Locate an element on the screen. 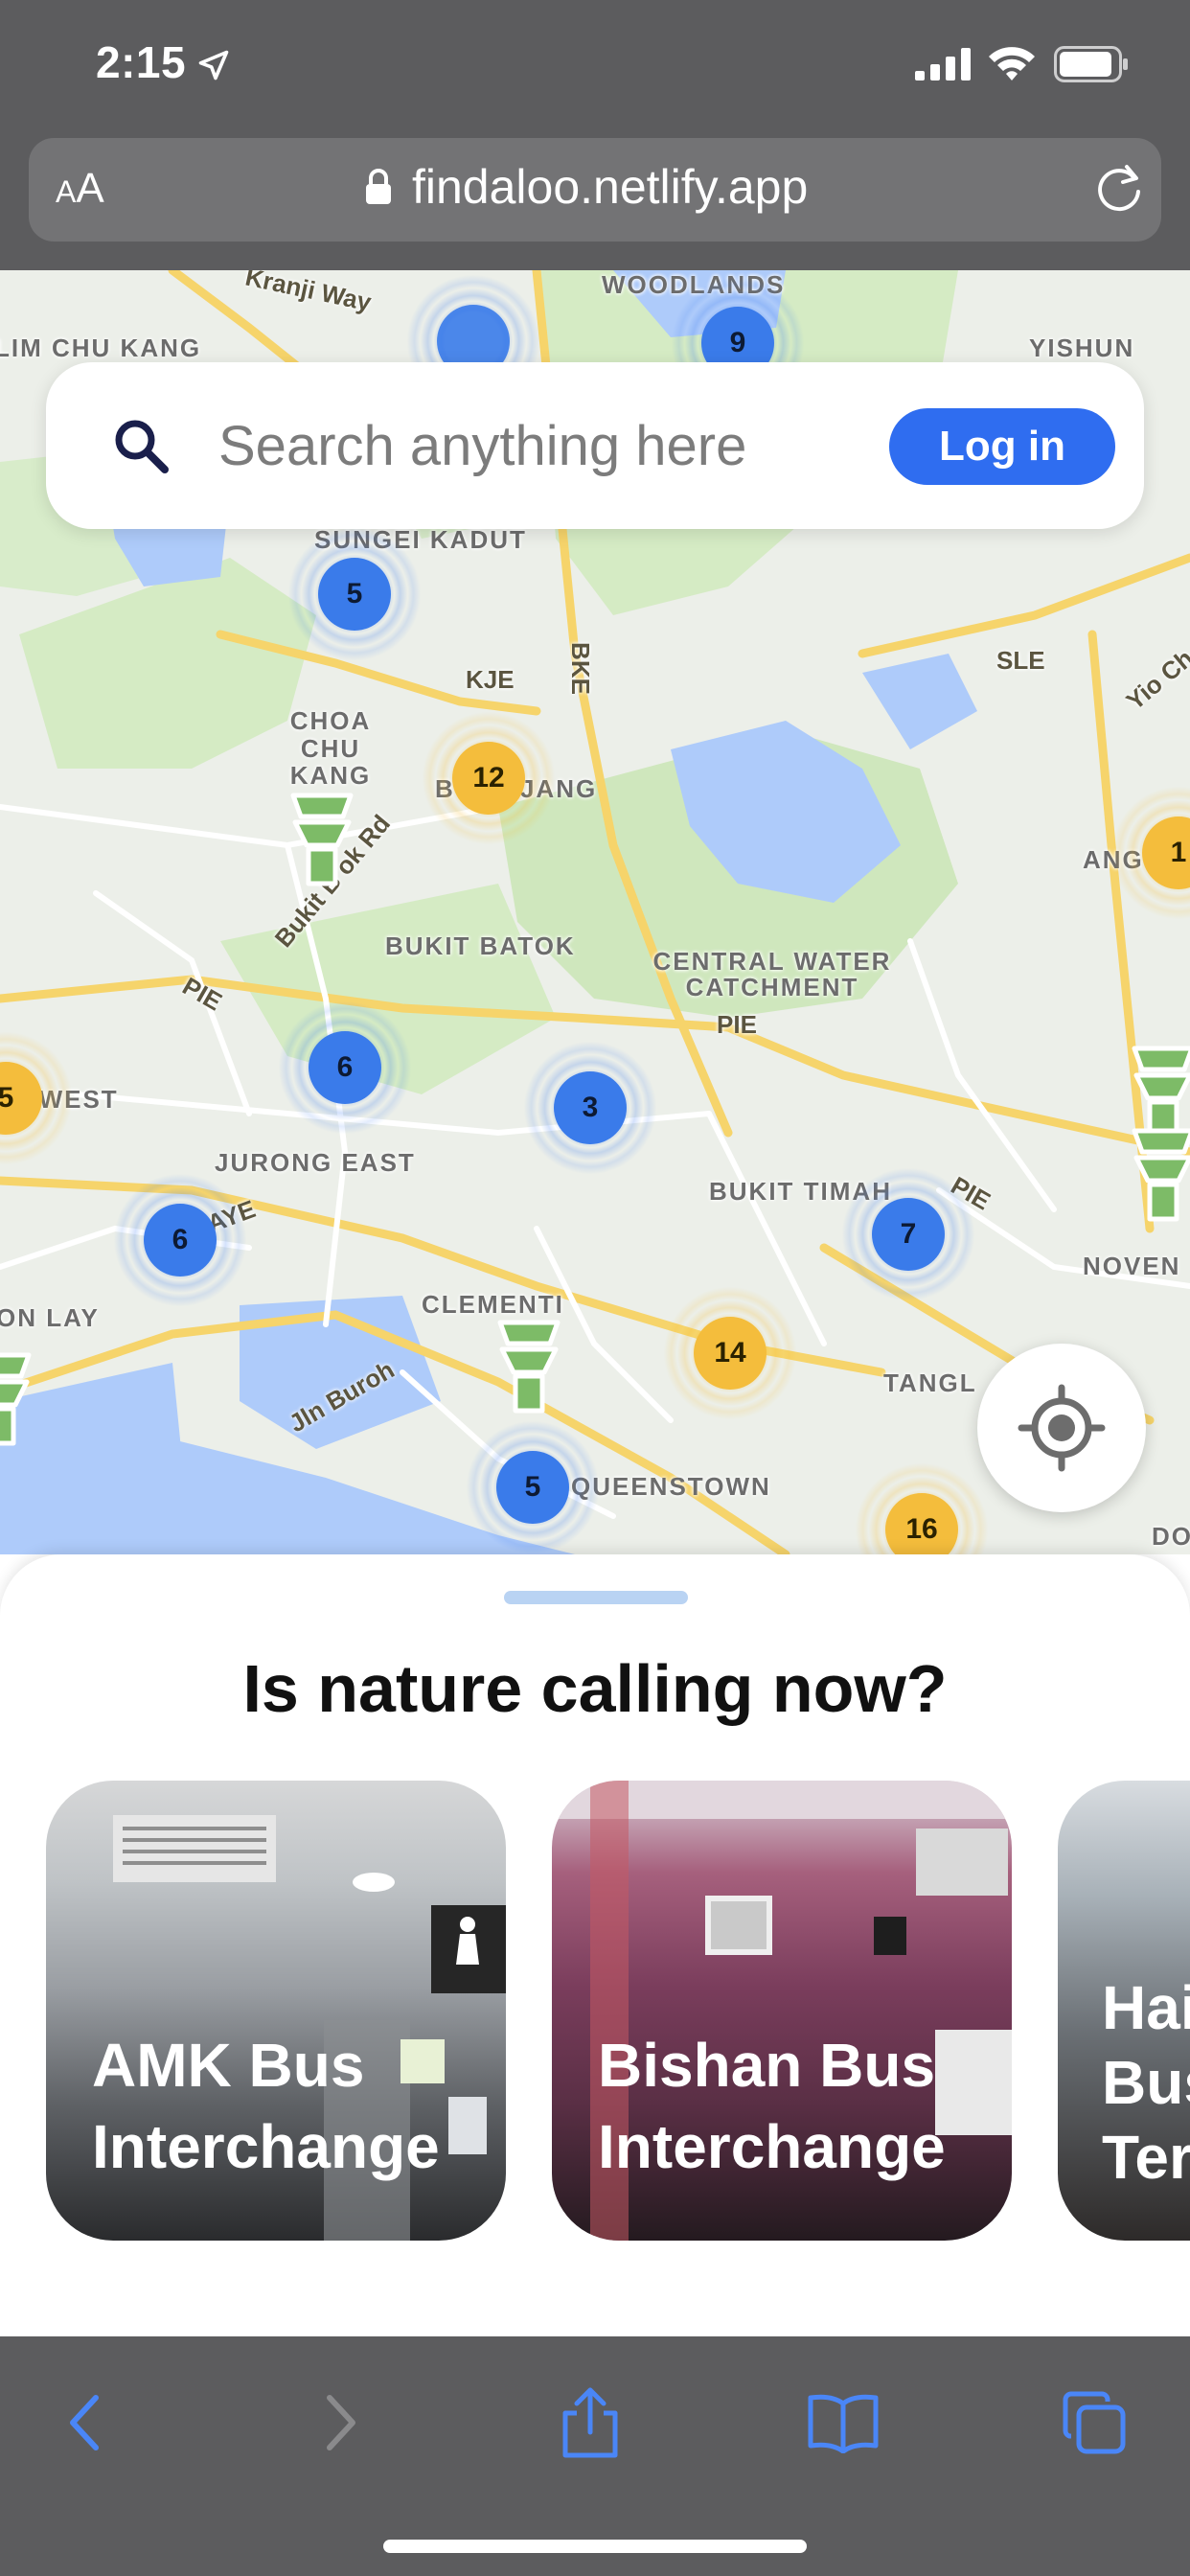 Image resolution: width=1190 pixels, height=2576 pixels. sheet-title: Is nature calling now? is located at coordinates (595, 1688).